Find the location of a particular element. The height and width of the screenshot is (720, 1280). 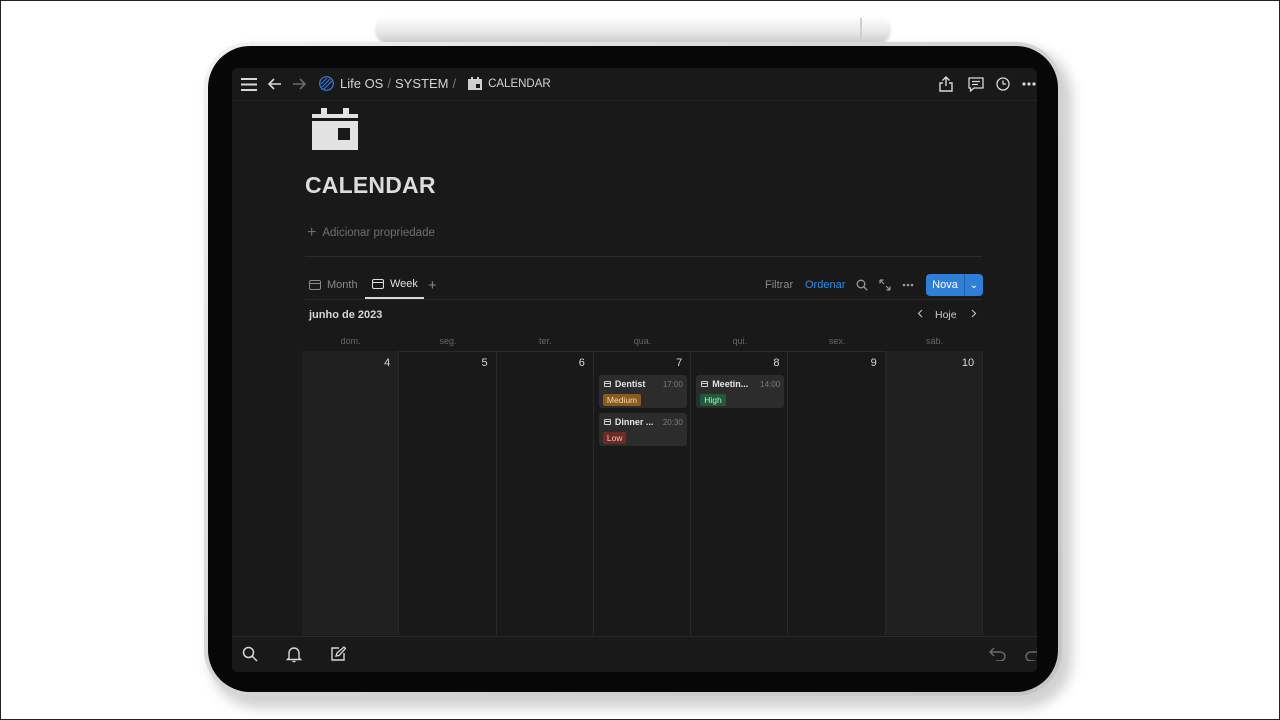

bottom-bar is located at coordinates (634, 654).